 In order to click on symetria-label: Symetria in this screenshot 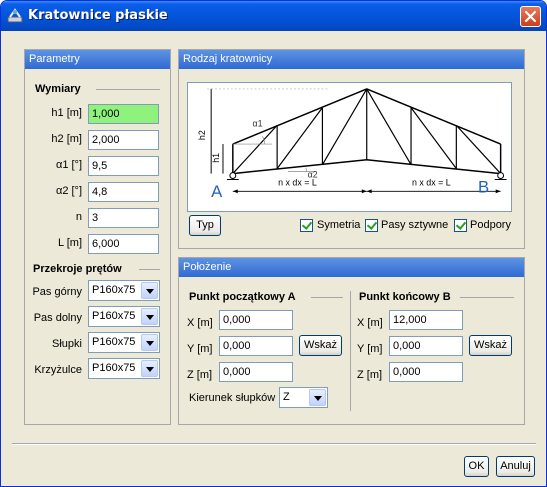, I will do `click(338, 225)`.